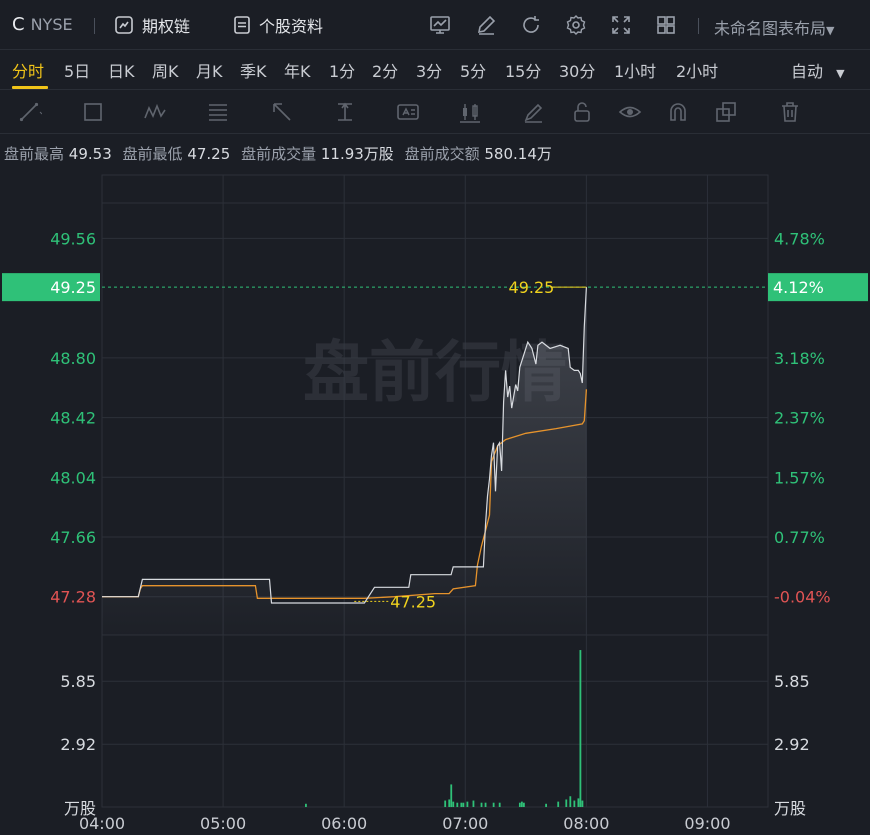 The width and height of the screenshot is (870, 835). Describe the element at coordinates (42, 24) in the screenshot. I see `ticker-symbol: C NYSE` at that location.